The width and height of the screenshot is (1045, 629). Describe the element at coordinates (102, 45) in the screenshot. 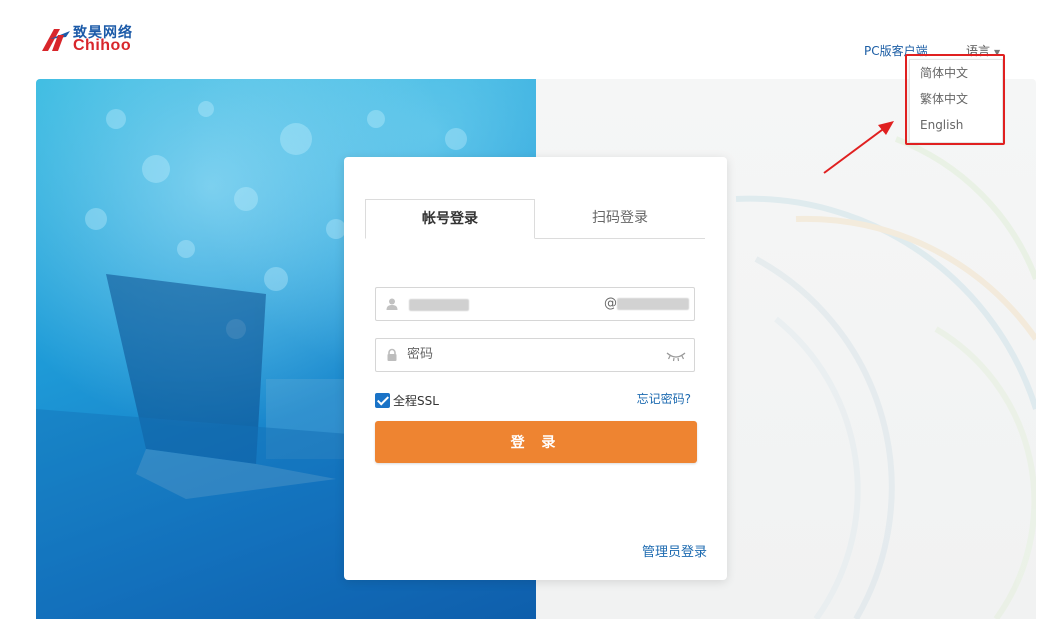

I see `brand-name-en: Chihoo` at that location.